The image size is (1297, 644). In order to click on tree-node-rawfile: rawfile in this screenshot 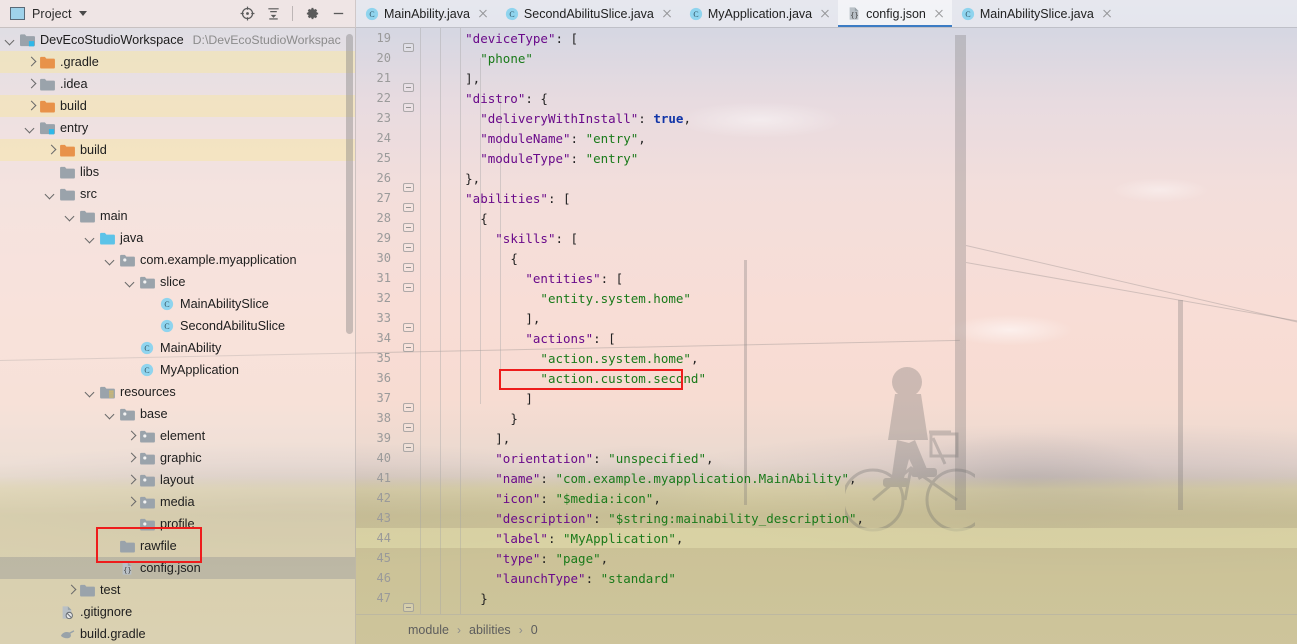, I will do `click(177, 546)`.